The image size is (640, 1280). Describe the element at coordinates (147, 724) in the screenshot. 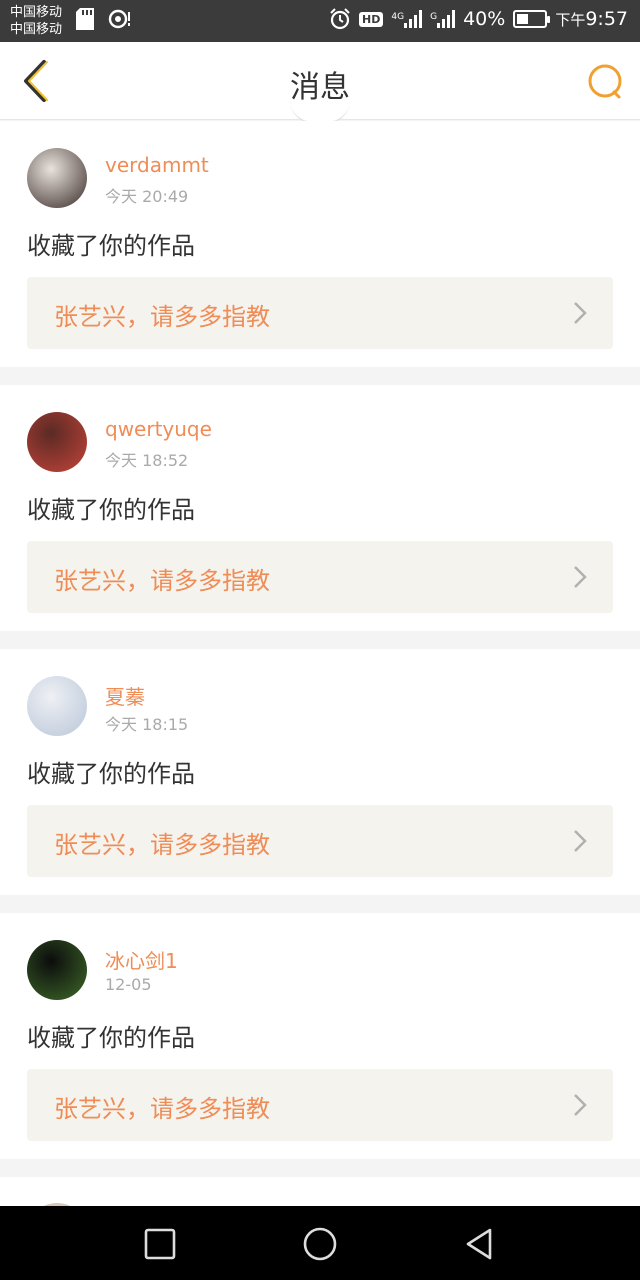

I see `message-time: 今天 18:15` at that location.